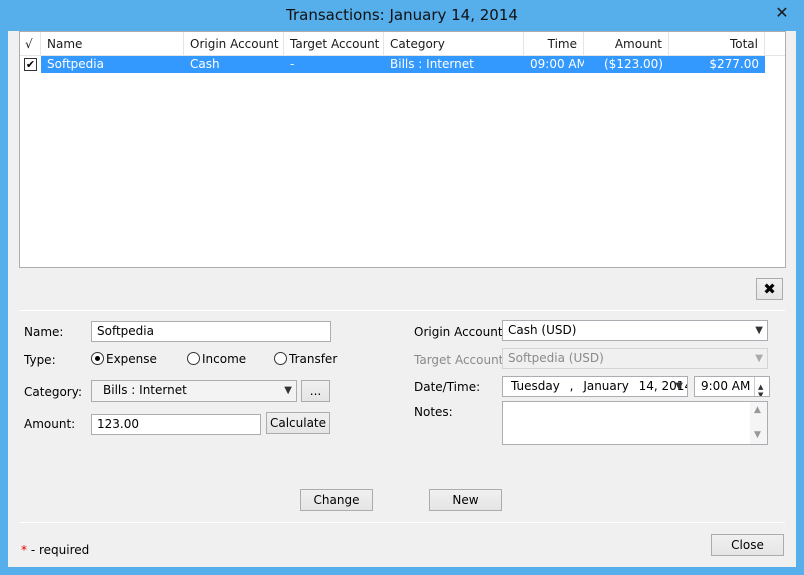  What do you see at coordinates (336, 500) in the screenshot?
I see `change-button: Change` at bounding box center [336, 500].